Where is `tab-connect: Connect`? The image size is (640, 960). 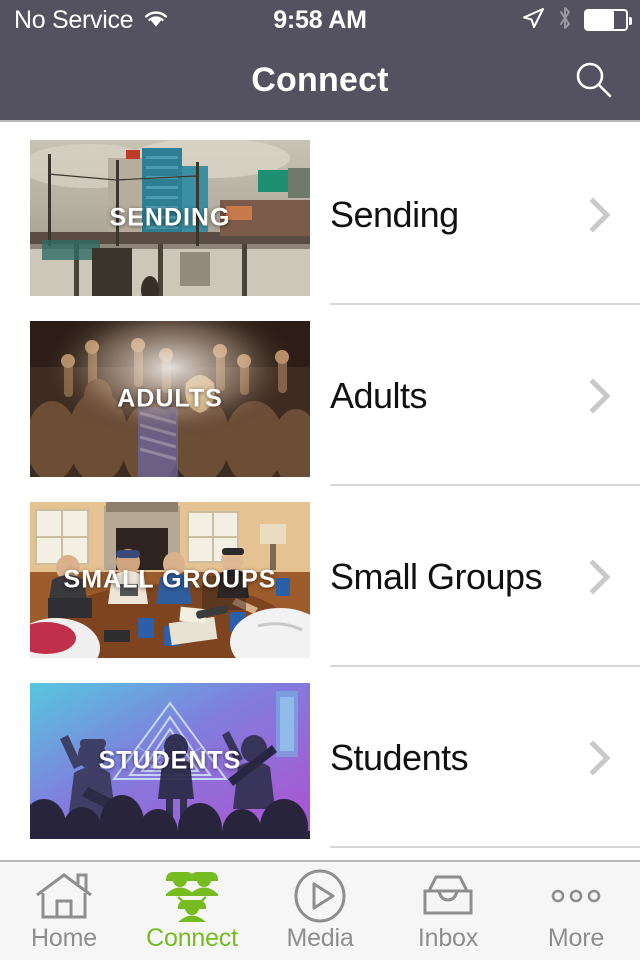
tab-connect: Connect is located at coordinates (192, 911).